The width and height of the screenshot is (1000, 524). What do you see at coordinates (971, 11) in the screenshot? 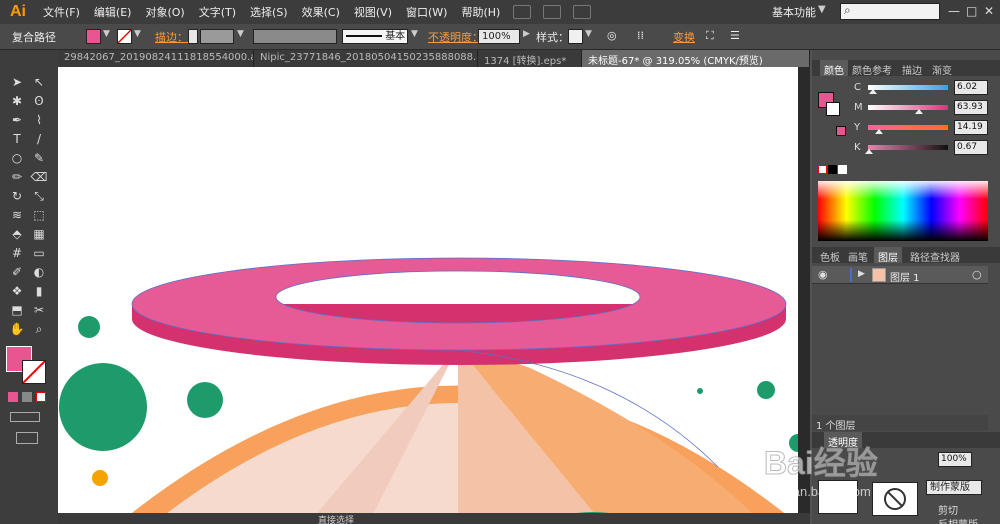
I see `maximize-icon: □` at bounding box center [971, 11].